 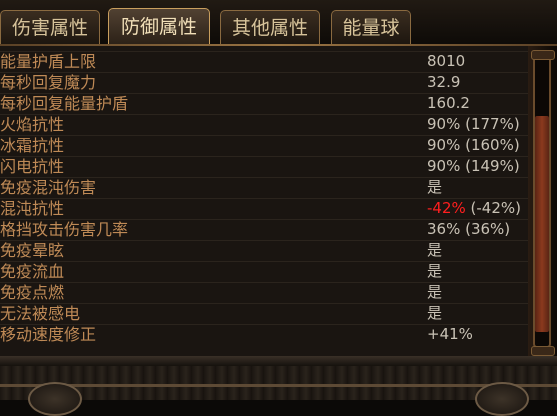 I want to click on scrollbar-thumb, so click(x=542, y=224).